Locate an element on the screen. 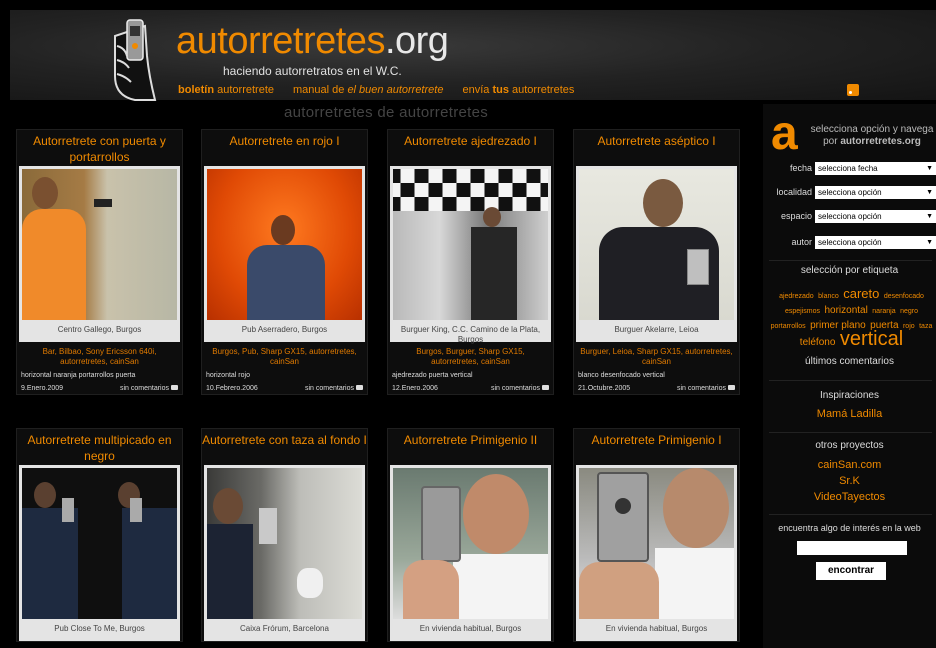 The image size is (936, 648). author-select: selecciona opción ▼ is located at coordinates (875, 242).